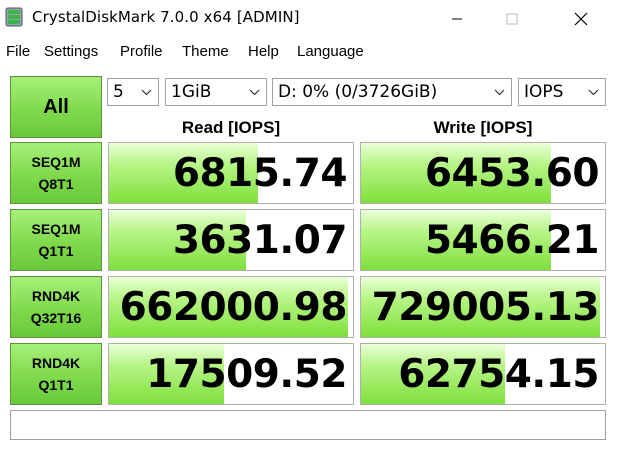  I want to click on write-result-rnd4k-q1t1: 62754.15, so click(483, 374).